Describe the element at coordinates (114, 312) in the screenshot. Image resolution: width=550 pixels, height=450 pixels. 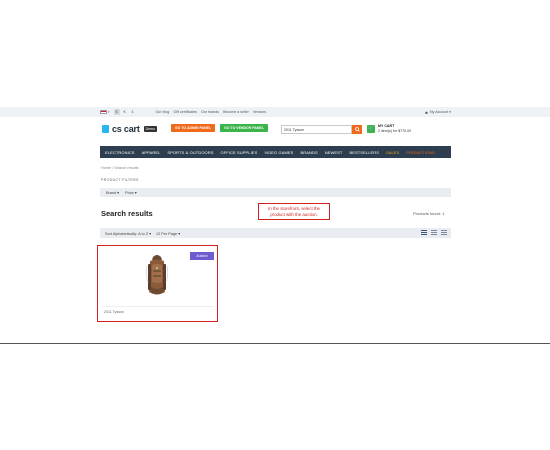
I see `product-name-link: 2011 Tysson` at that location.